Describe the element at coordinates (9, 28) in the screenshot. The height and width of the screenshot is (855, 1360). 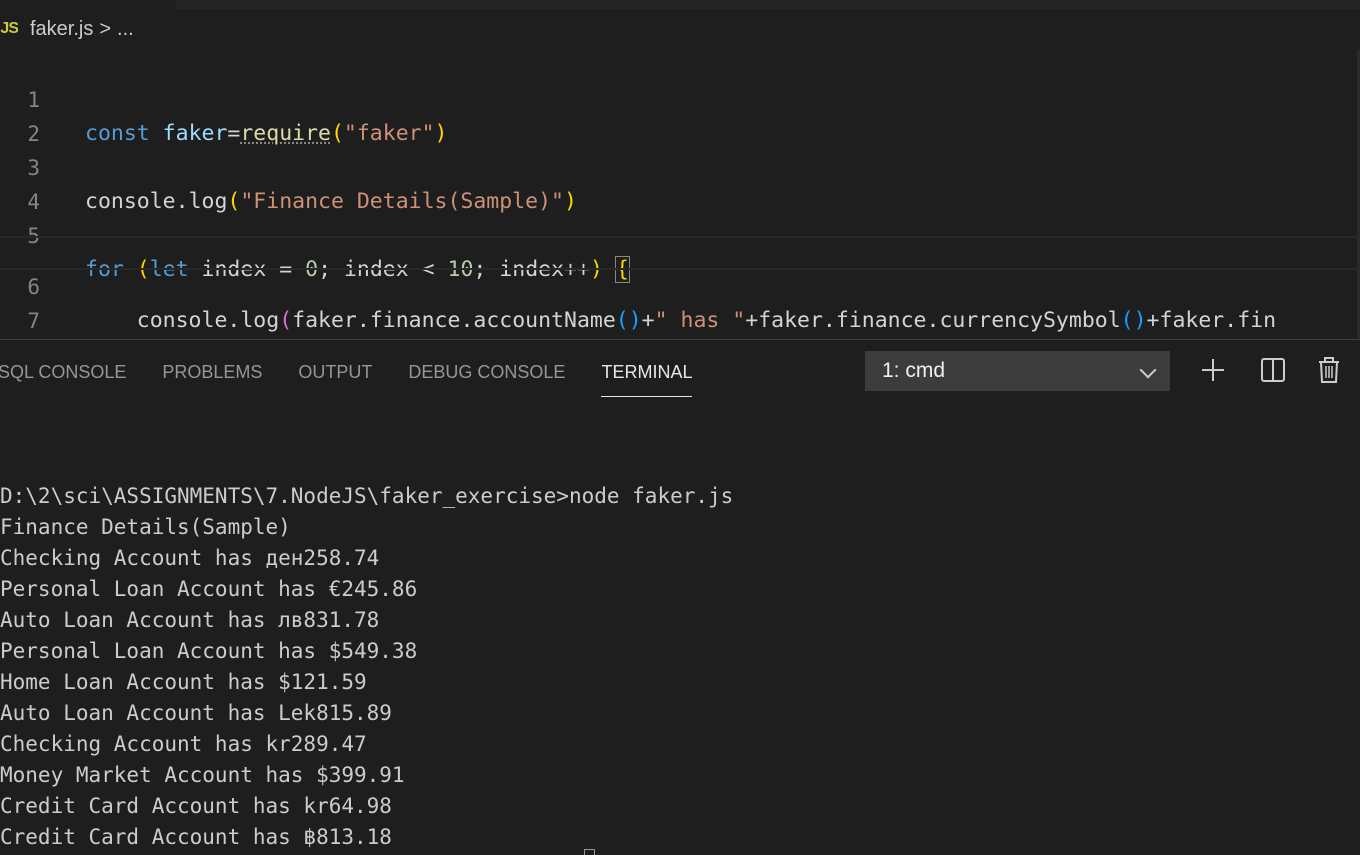
I see `javascript-file-icon: JS` at that location.